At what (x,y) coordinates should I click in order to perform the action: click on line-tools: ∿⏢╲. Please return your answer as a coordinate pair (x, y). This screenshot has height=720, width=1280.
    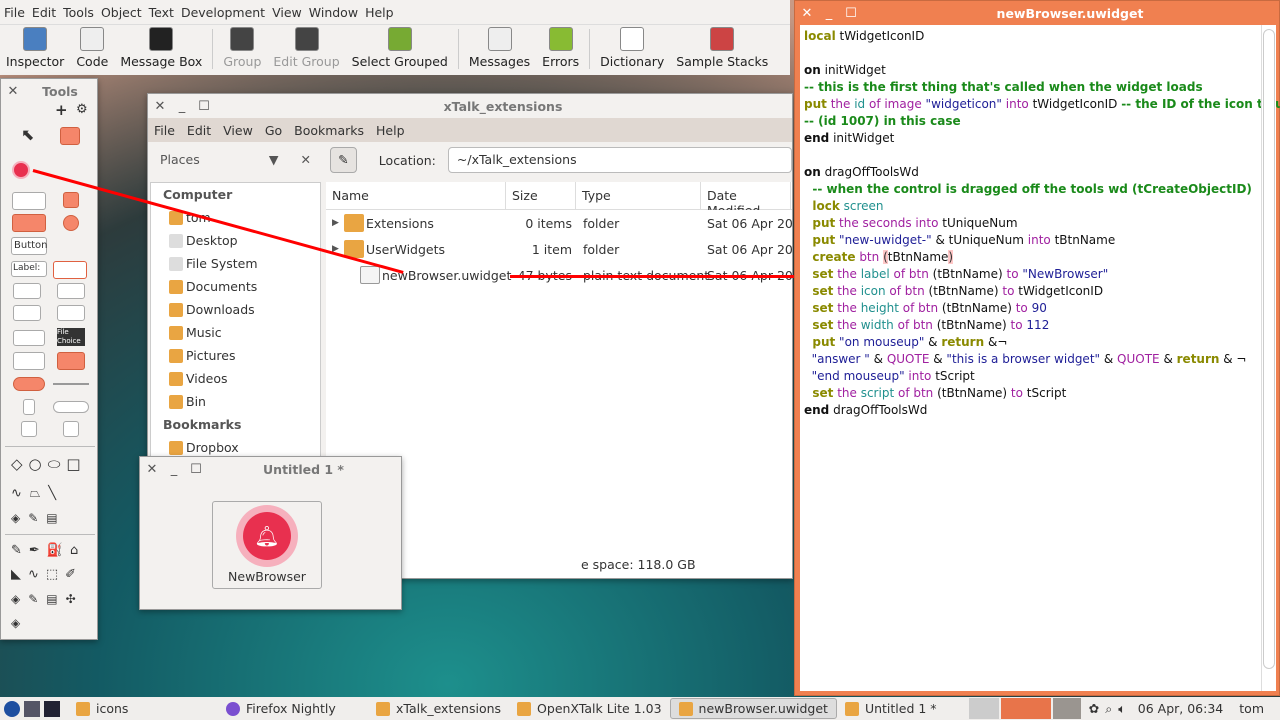
    Looking at the image, I should click on (37, 493).